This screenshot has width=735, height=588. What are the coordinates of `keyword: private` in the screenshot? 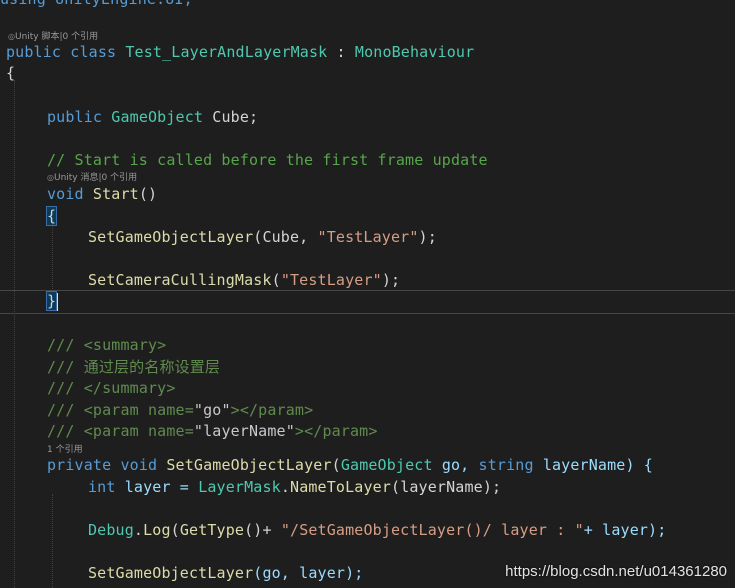 It's located at (79, 465).